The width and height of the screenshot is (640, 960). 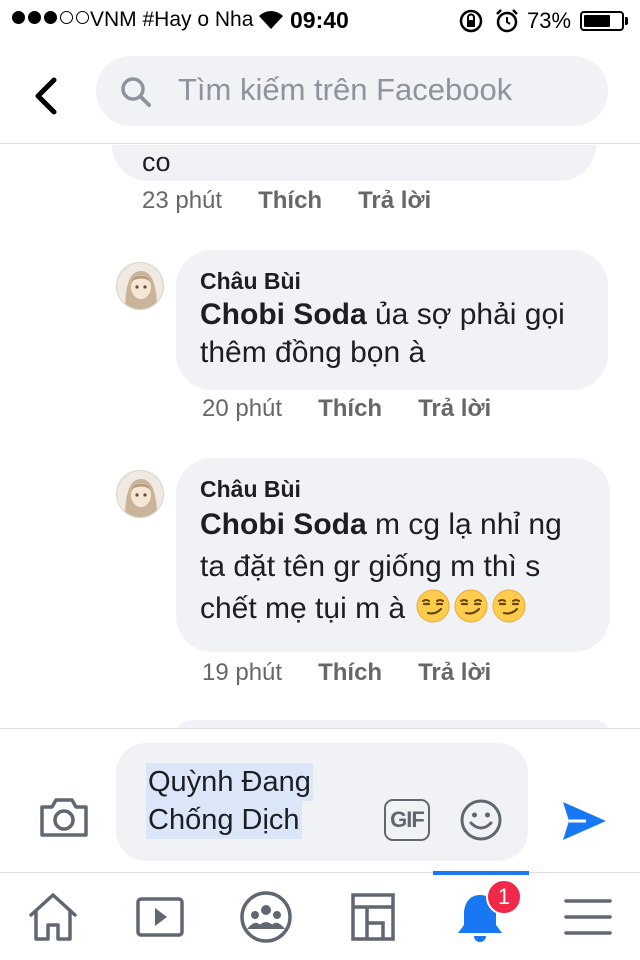 I want to click on back-icon, so click(x=46, y=96).